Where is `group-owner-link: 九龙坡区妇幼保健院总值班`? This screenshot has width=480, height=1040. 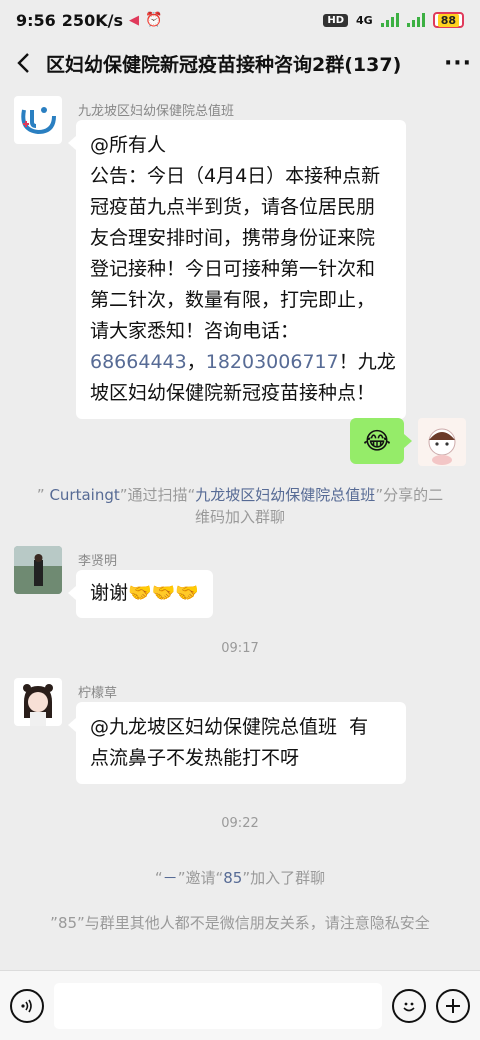
group-owner-link: 九龙坡区妇幼保健院总值班 is located at coordinates (285, 495).